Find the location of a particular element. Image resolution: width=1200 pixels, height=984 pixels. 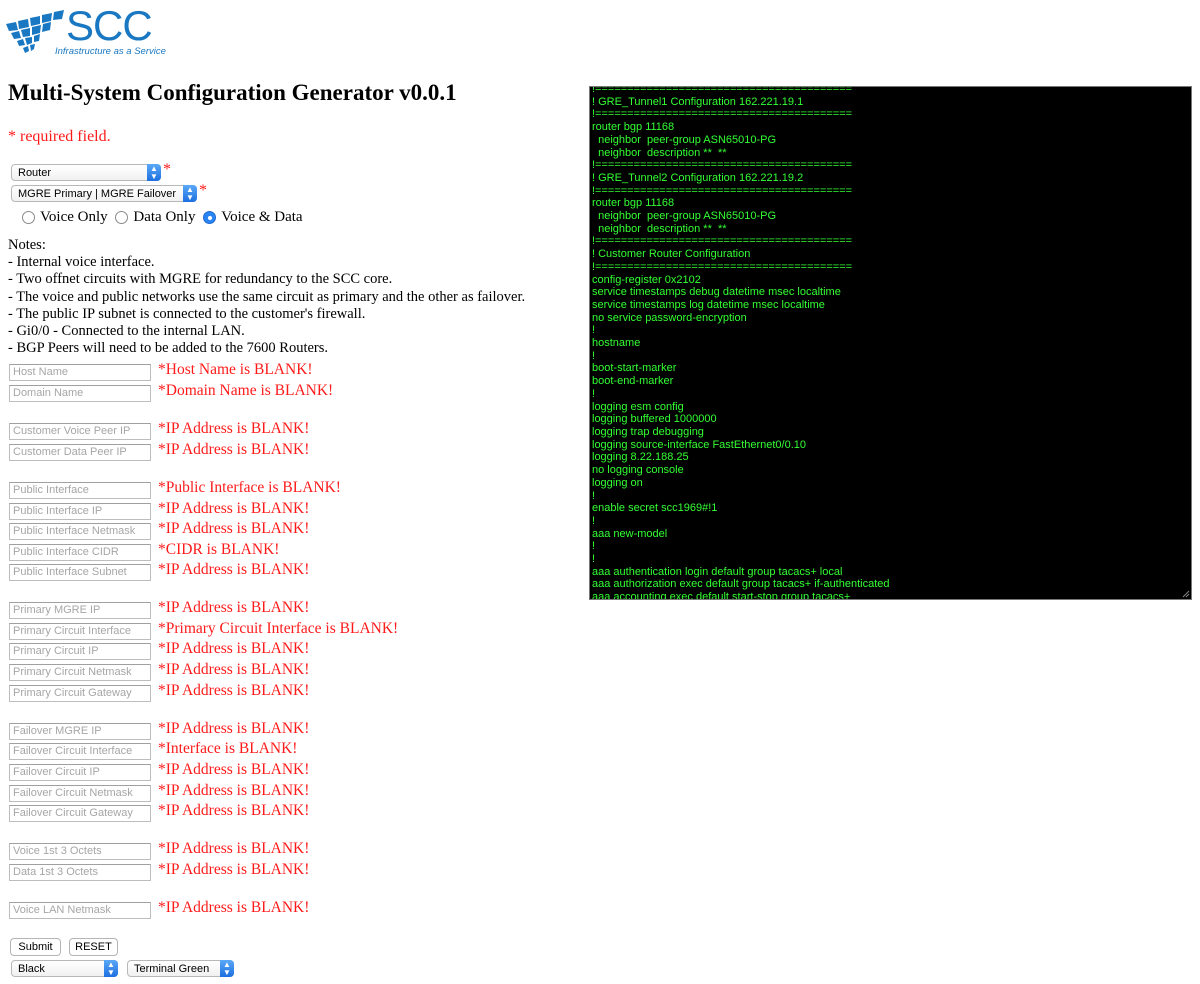

topology-select: MGRE Primary | MGRE Failover ▲ ▼ is located at coordinates (104, 193).